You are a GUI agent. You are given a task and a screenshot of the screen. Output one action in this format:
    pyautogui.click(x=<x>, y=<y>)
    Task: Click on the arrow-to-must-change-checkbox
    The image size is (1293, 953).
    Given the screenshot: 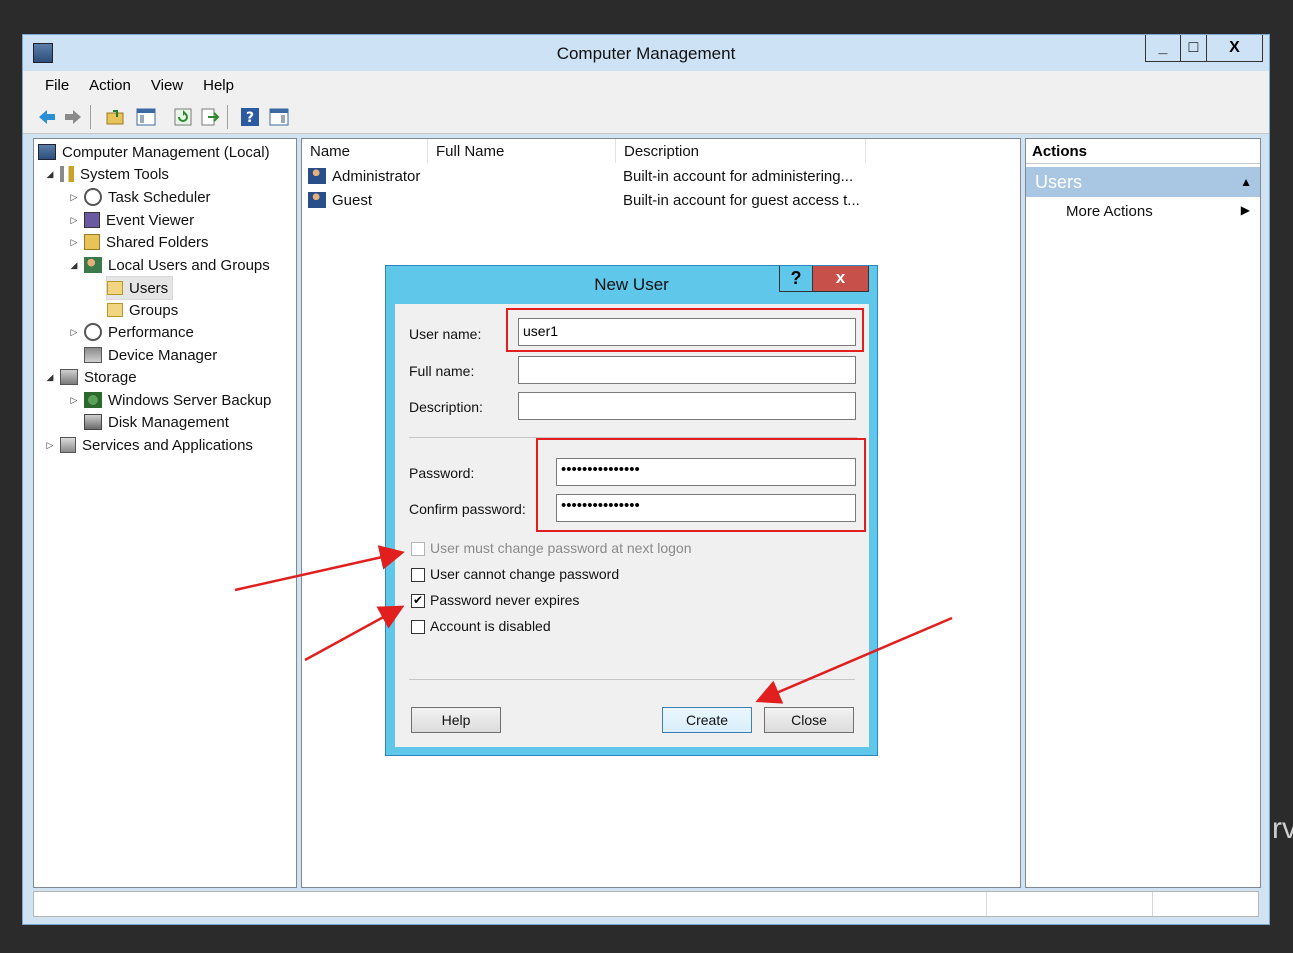 What is the action you would take?
    pyautogui.click(x=319, y=568)
    